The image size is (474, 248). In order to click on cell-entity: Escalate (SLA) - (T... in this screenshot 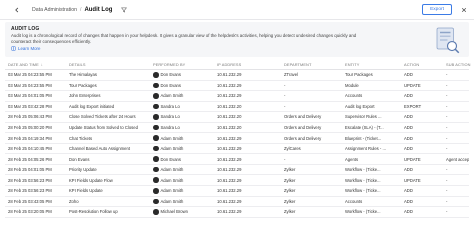, I will do `click(364, 127)`.